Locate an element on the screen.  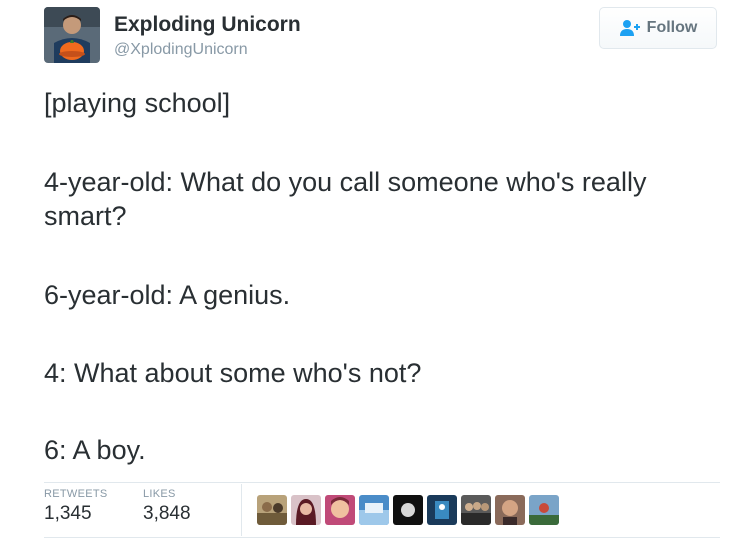
likes-count: 3,848 is located at coordinates (167, 513).